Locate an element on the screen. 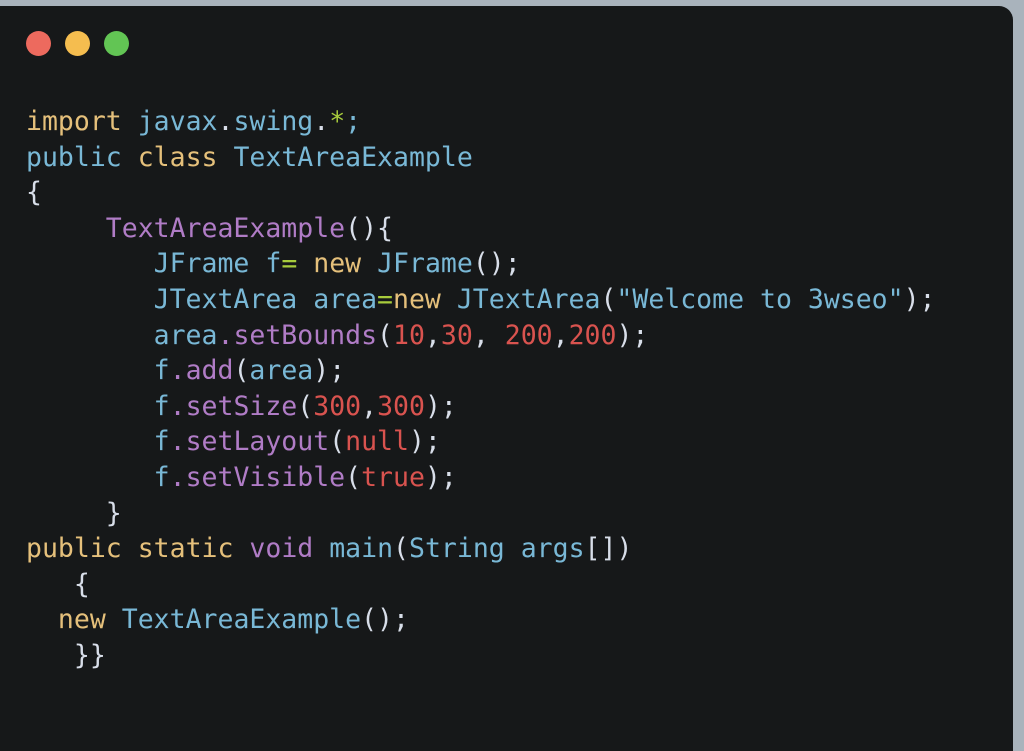  code-token: setVisible is located at coordinates (265, 477).